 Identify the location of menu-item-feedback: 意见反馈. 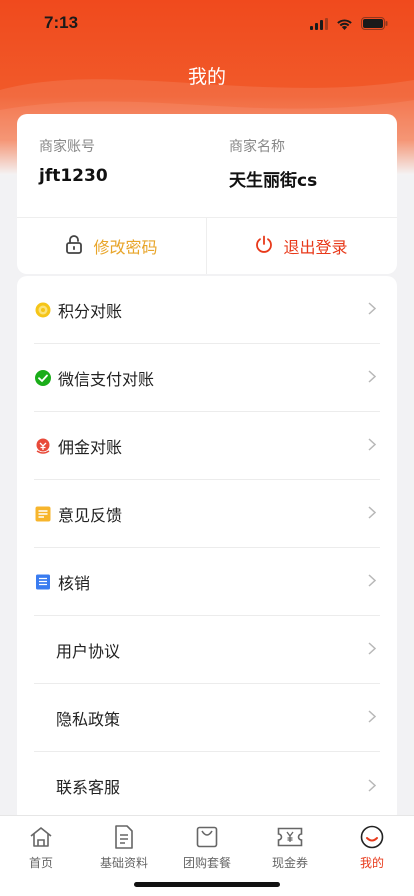
(207, 514).